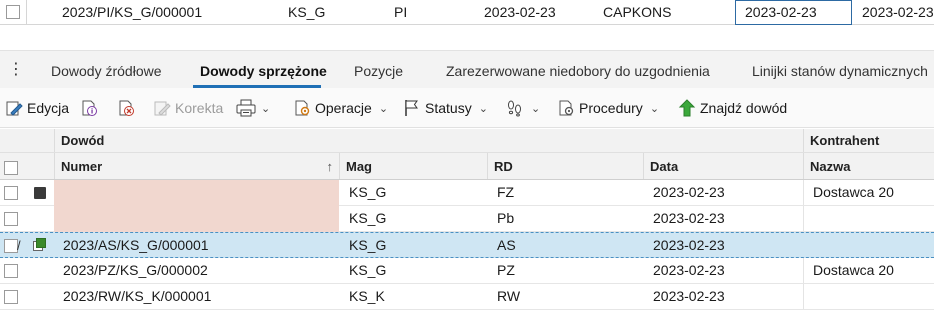 The width and height of the screenshot is (934, 315). I want to click on table-row-selected: / 2023/AS/KS_G/000001 KS_G AS 2023-02-23, so click(467, 245).